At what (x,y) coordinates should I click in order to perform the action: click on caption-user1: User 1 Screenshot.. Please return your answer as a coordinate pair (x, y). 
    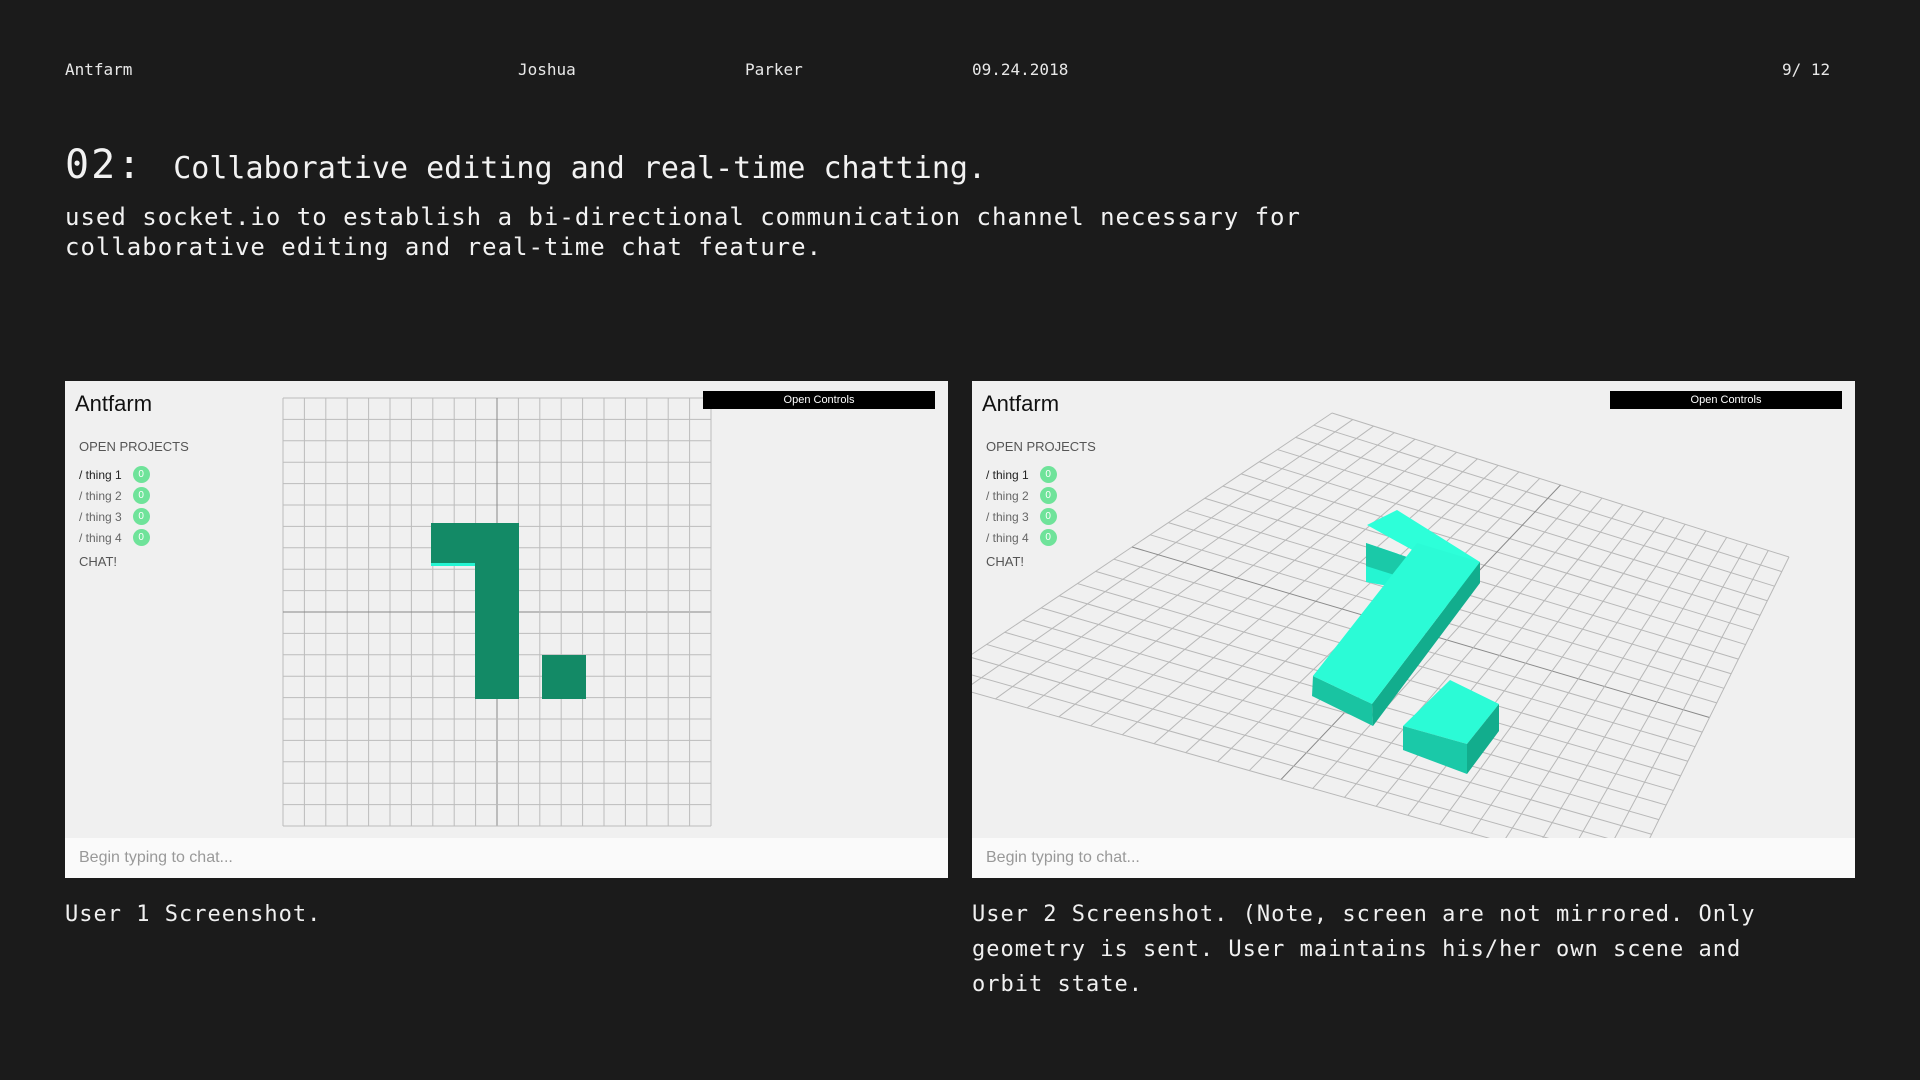
    Looking at the image, I should click on (193, 914).